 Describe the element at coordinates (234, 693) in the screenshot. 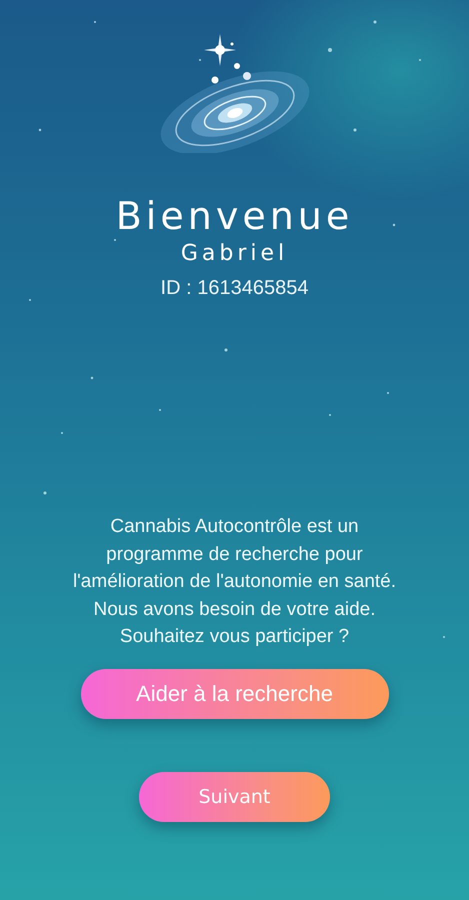

I see `help-research-button: Aider à la recherche` at that location.